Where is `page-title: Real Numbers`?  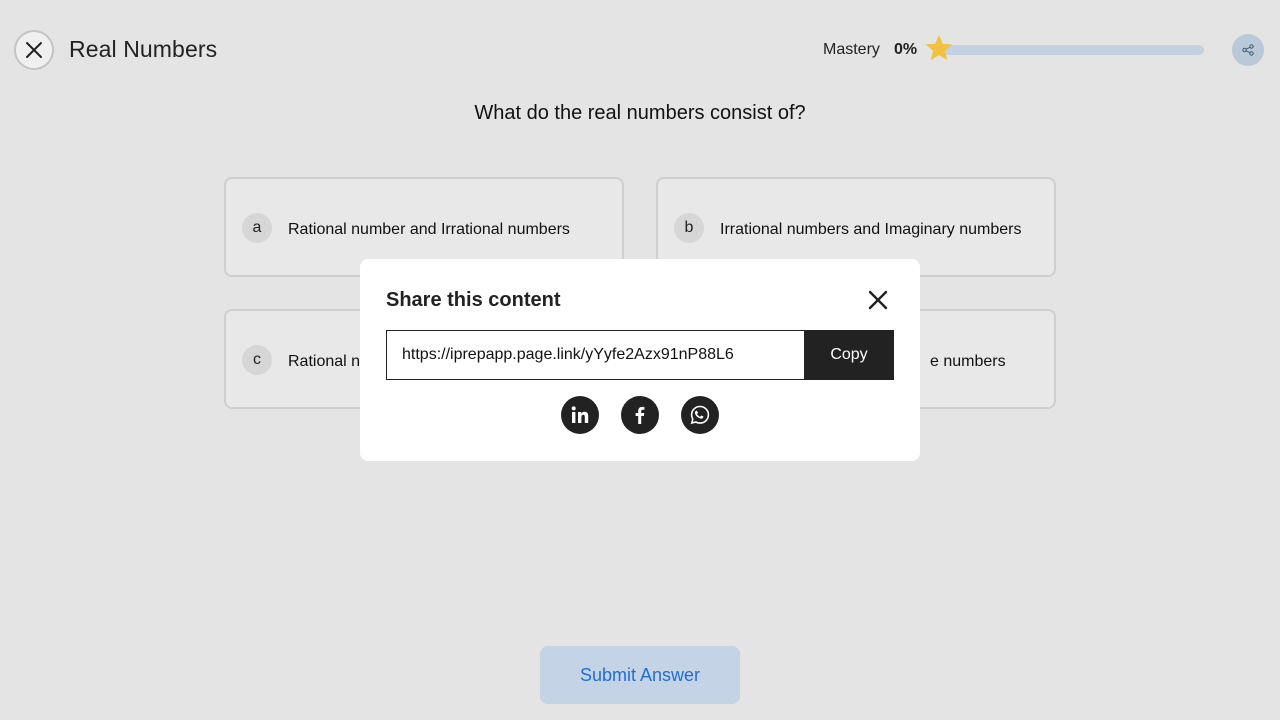 page-title: Real Numbers is located at coordinates (143, 49).